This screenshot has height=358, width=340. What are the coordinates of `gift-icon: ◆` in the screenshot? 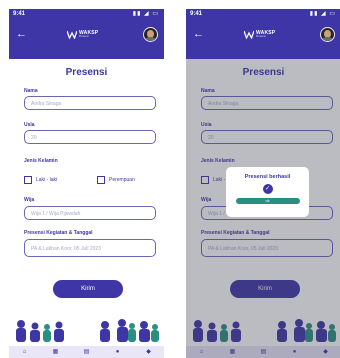 It's located at (149, 352).